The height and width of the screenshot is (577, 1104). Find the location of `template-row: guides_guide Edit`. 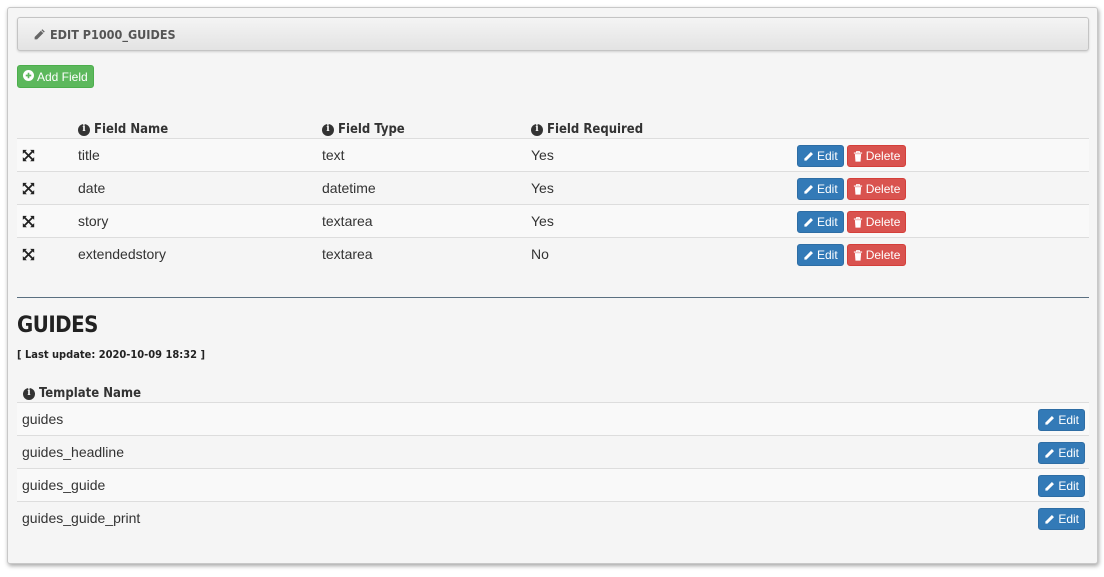

template-row: guides_guide Edit is located at coordinates (553, 484).